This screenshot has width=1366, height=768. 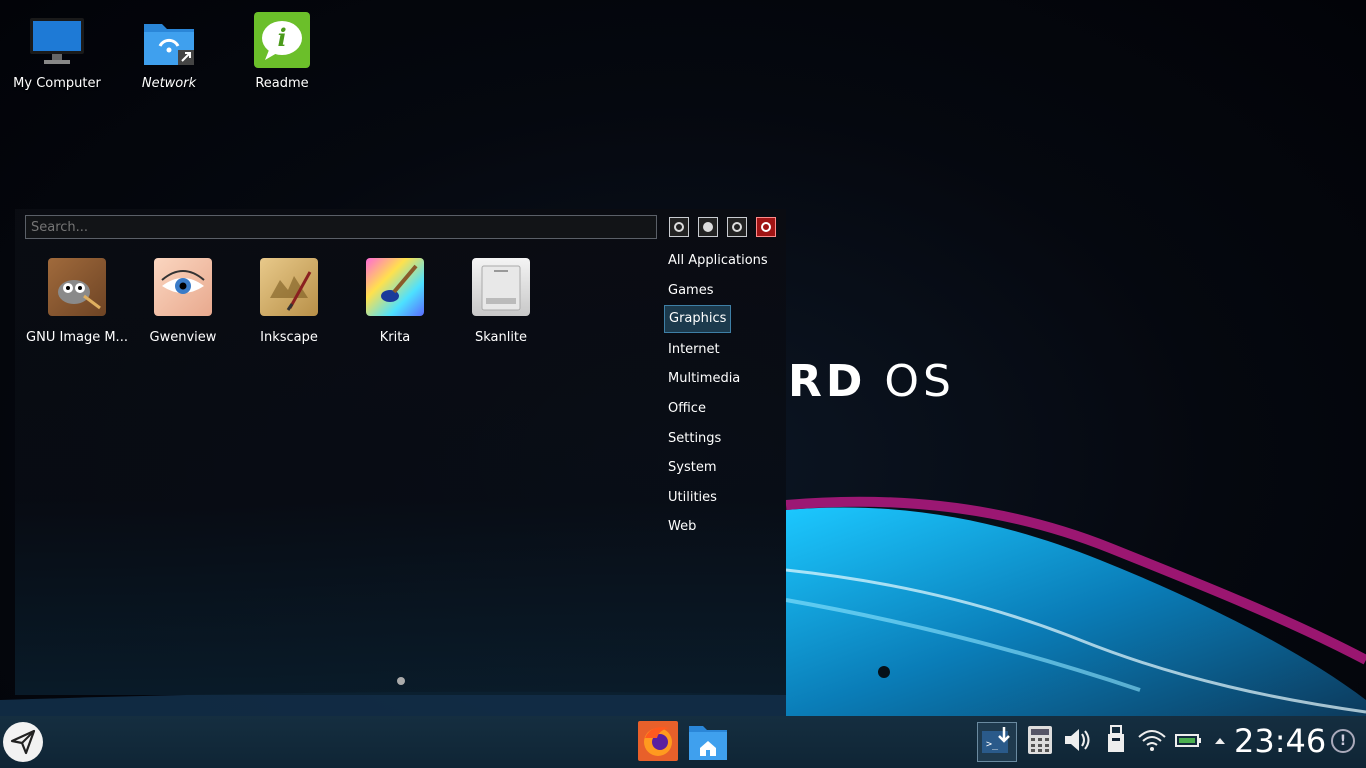 I want to click on tray-expand, so click(x=1220, y=742).